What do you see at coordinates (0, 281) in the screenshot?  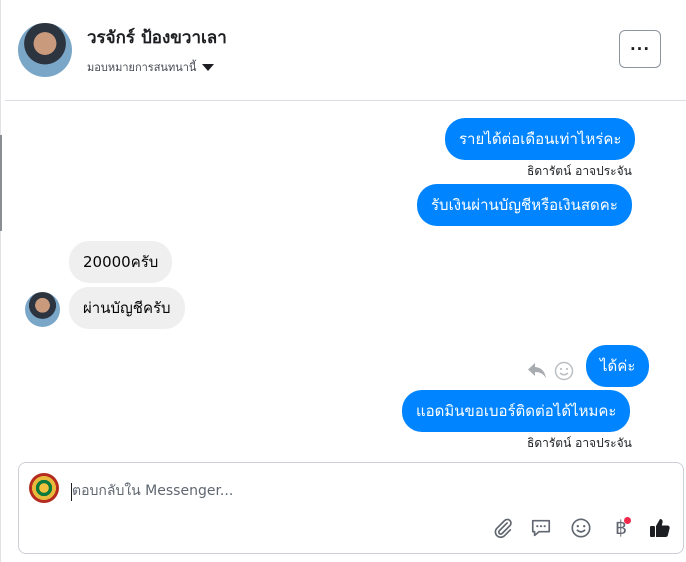 I see `panel-divider` at bounding box center [0, 281].